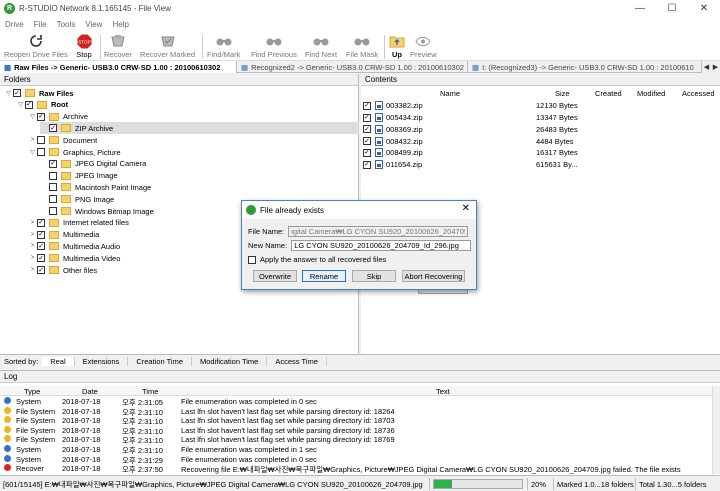 Image resolution: width=720 pixels, height=491 pixels. Describe the element at coordinates (150, 391) in the screenshot. I see `log-column-time: Time` at that location.